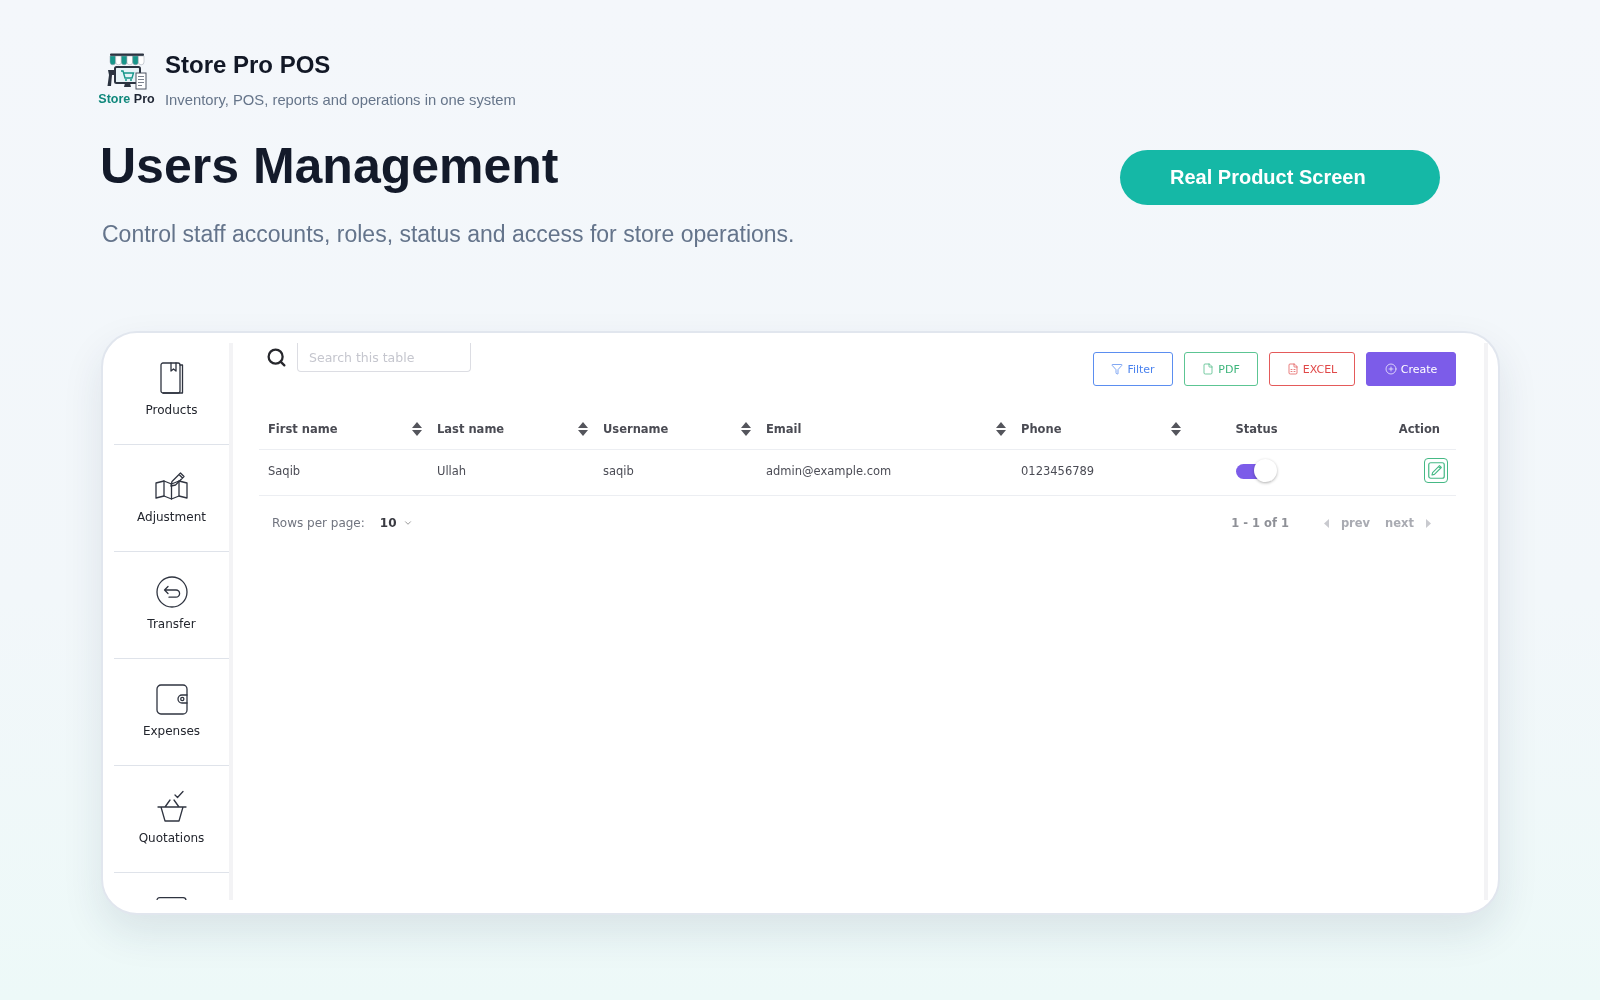 The width and height of the screenshot is (1600, 1000). Describe the element at coordinates (1133, 369) in the screenshot. I see `filter-button: Filter` at that location.